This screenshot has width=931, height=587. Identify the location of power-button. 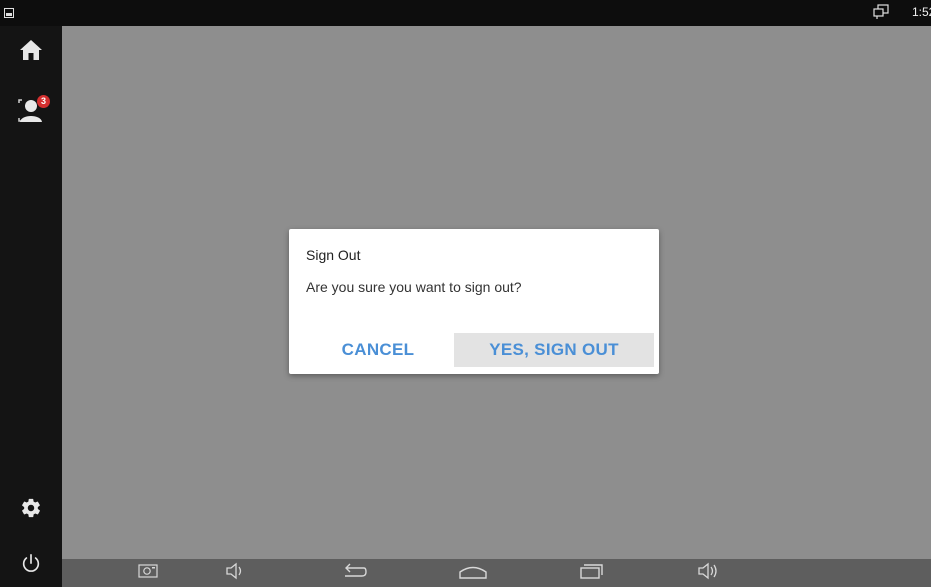
(31, 565).